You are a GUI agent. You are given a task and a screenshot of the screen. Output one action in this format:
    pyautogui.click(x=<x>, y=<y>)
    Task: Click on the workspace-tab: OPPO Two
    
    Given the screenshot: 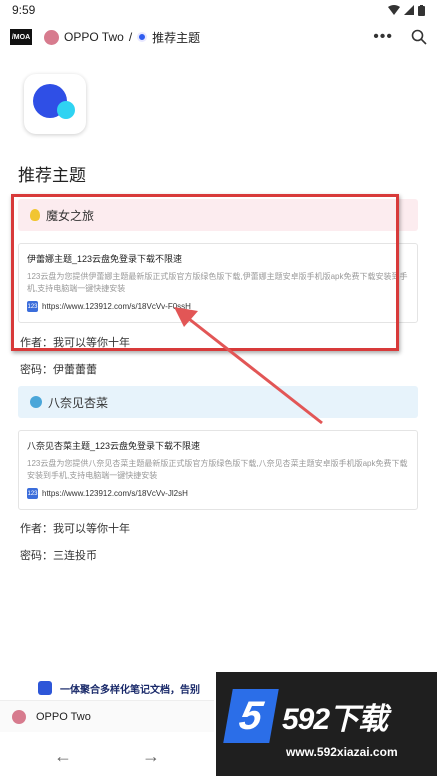 What is the action you would take?
    pyautogui.click(x=107, y=716)
    